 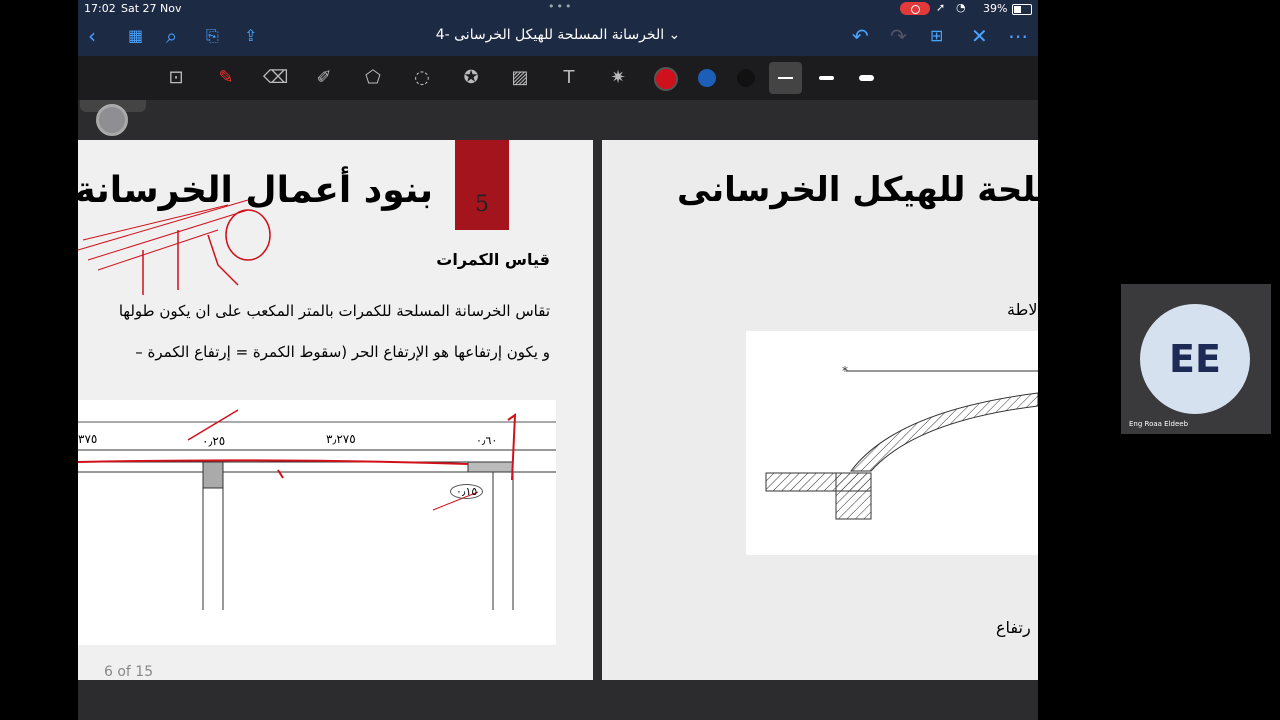 What do you see at coordinates (112, 120) in the screenshot?
I see `assistive-touch-button` at bounding box center [112, 120].